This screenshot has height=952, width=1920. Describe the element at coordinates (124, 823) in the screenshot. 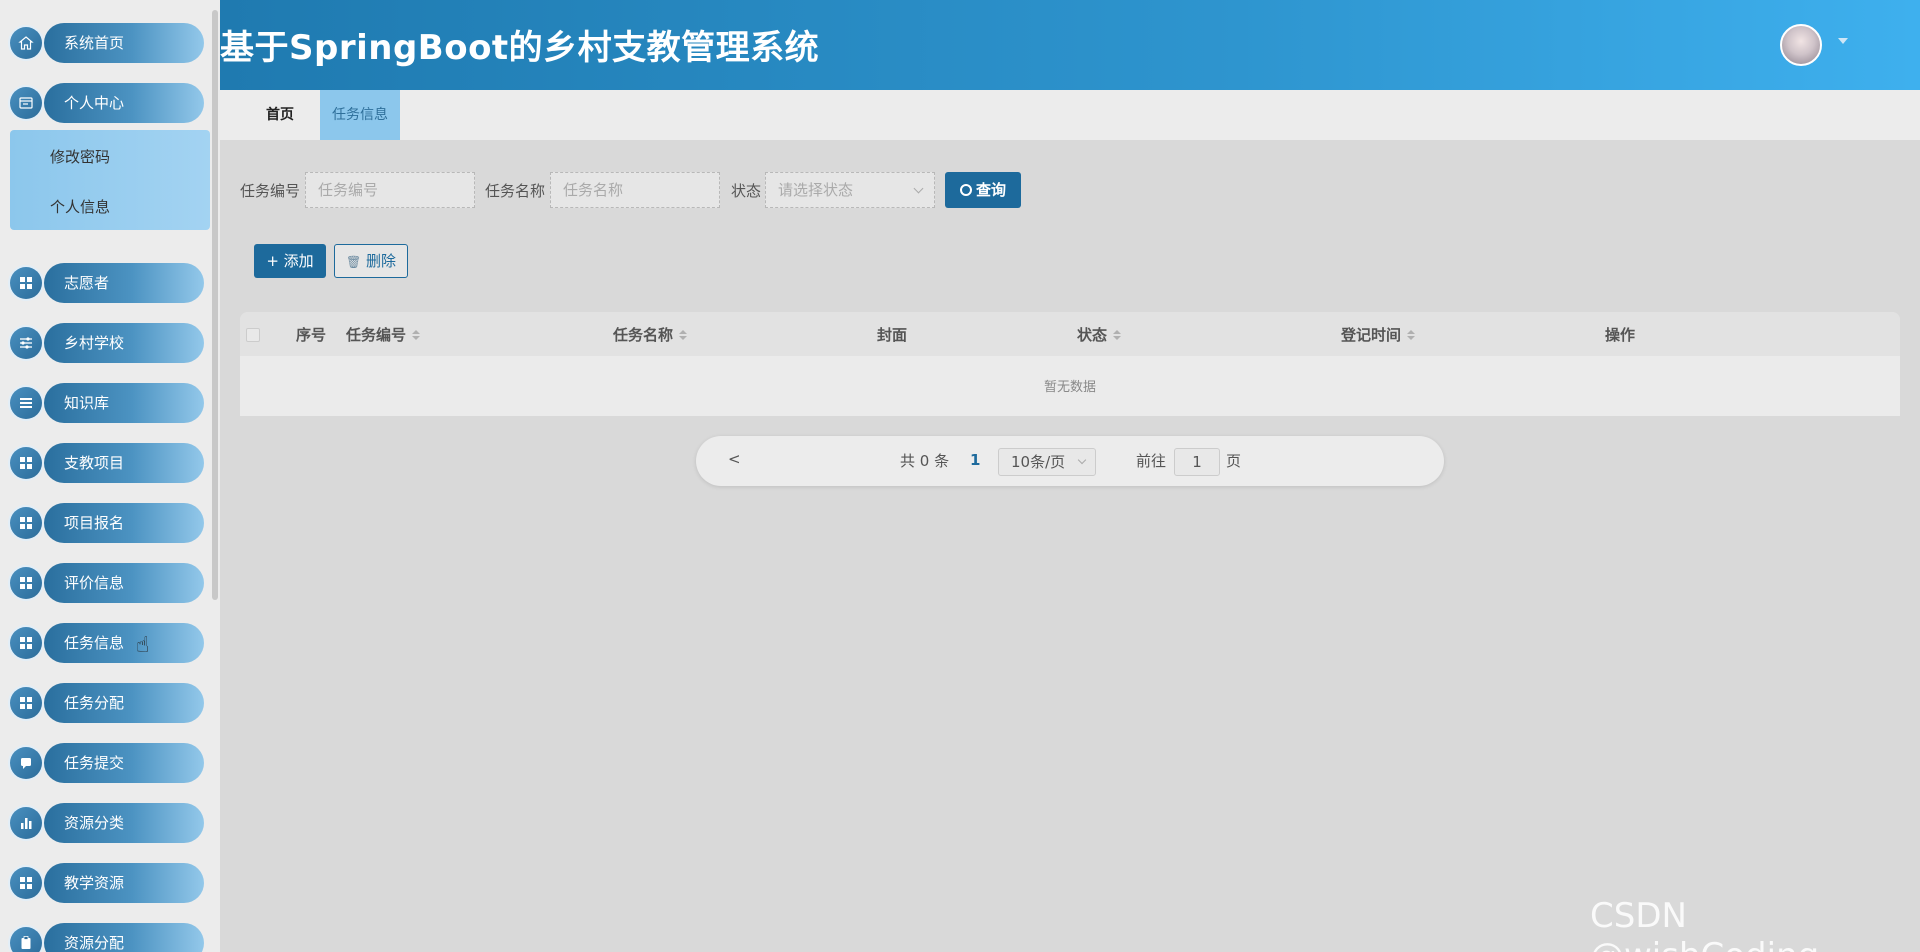

I see `sidebar-item-label: 资源分类` at that location.